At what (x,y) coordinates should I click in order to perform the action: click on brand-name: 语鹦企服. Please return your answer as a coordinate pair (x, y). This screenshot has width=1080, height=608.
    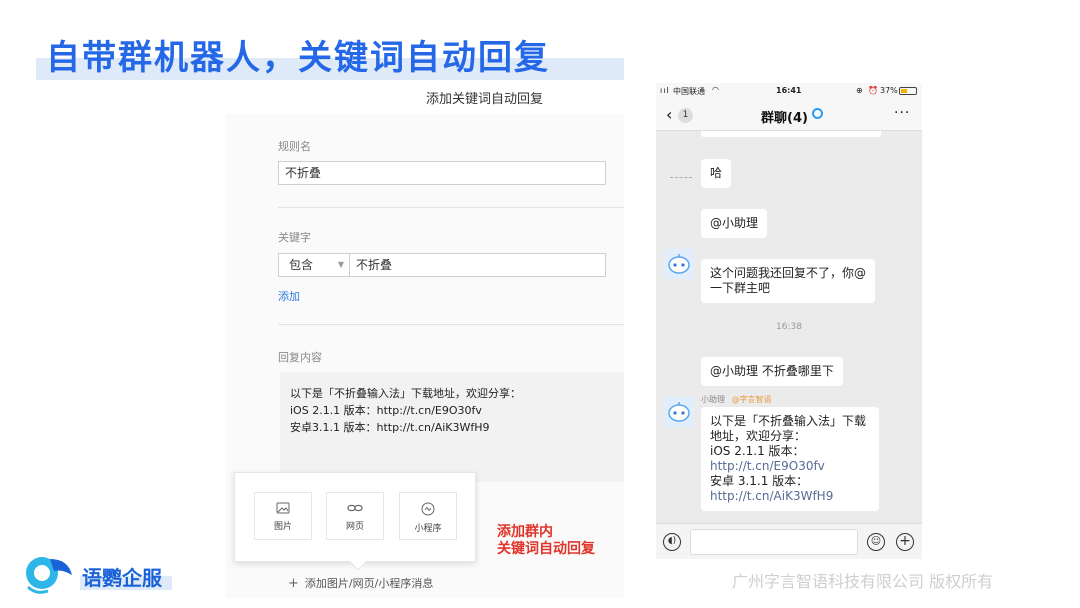
    Looking at the image, I should click on (122, 578).